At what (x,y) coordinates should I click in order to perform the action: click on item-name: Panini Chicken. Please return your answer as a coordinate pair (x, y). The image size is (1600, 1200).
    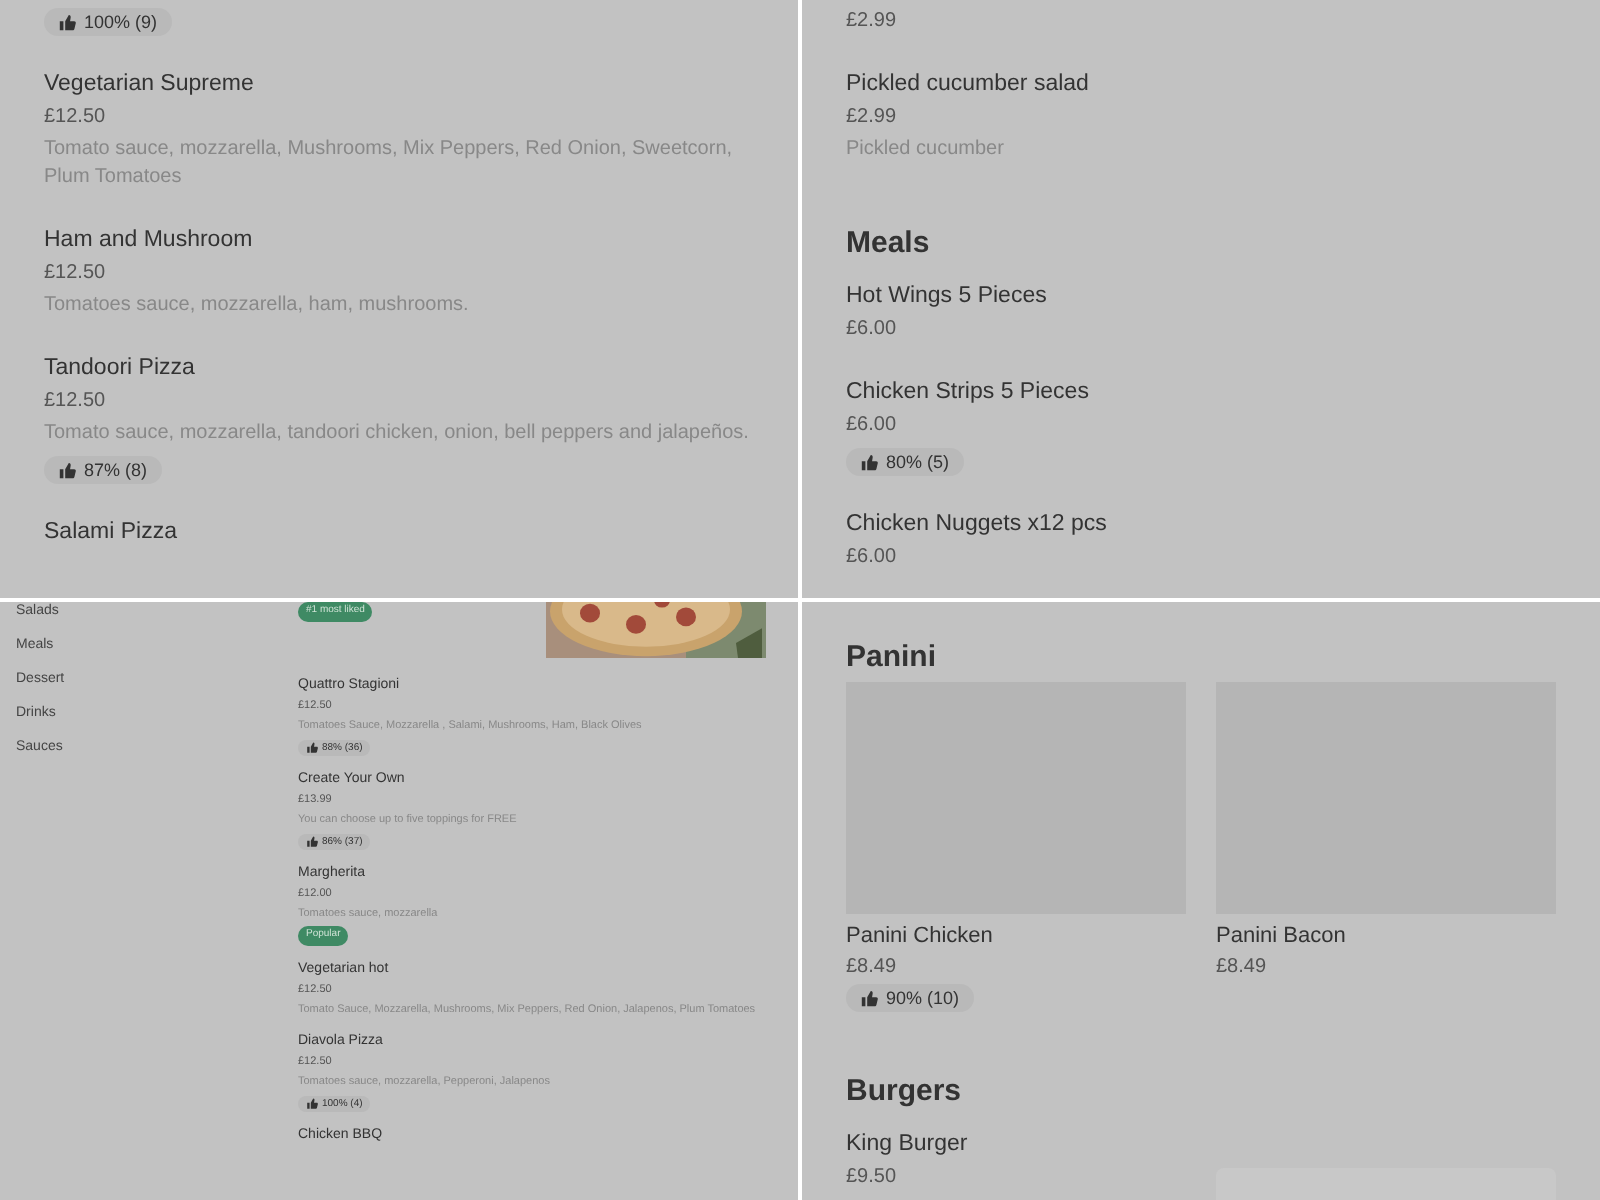
    Looking at the image, I should click on (1016, 937).